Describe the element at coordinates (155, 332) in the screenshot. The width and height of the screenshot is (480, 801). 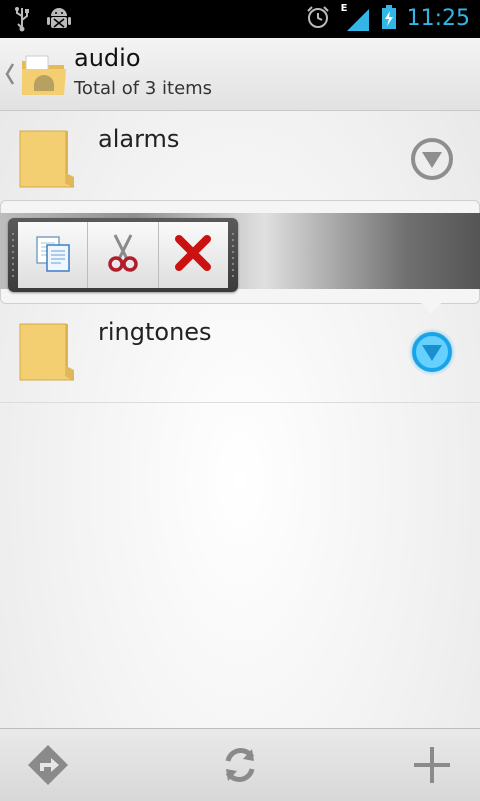
I see `folder-name: ringtones` at that location.